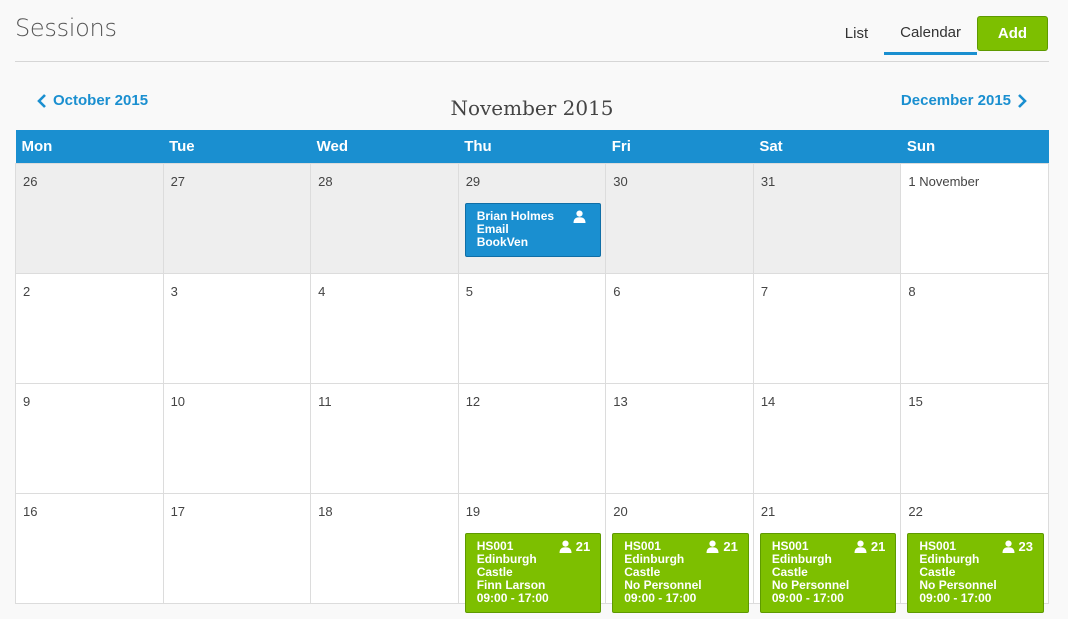 This screenshot has width=1068, height=619. What do you see at coordinates (237, 438) in the screenshot?
I see `calendar-day-cell: 10` at bounding box center [237, 438].